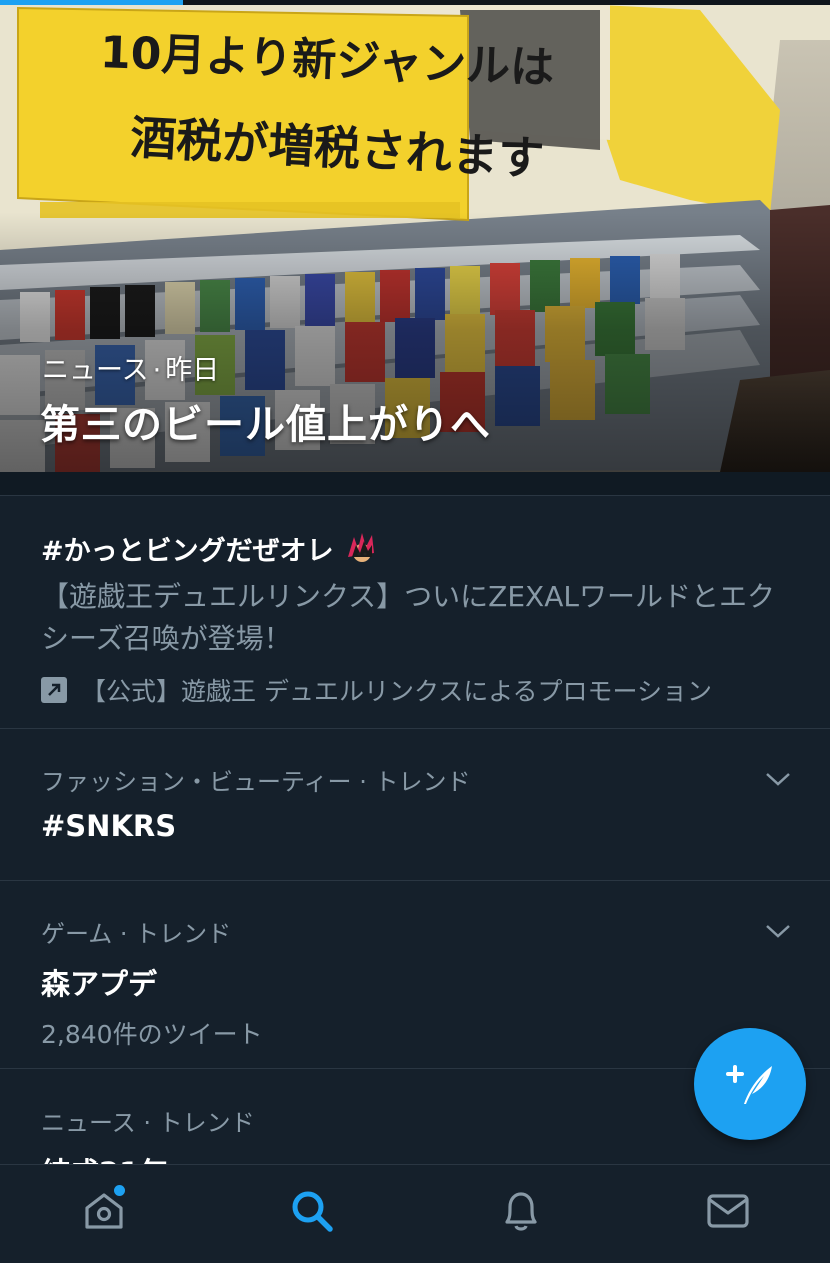  I want to click on tab-notifications, so click(521, 1211).